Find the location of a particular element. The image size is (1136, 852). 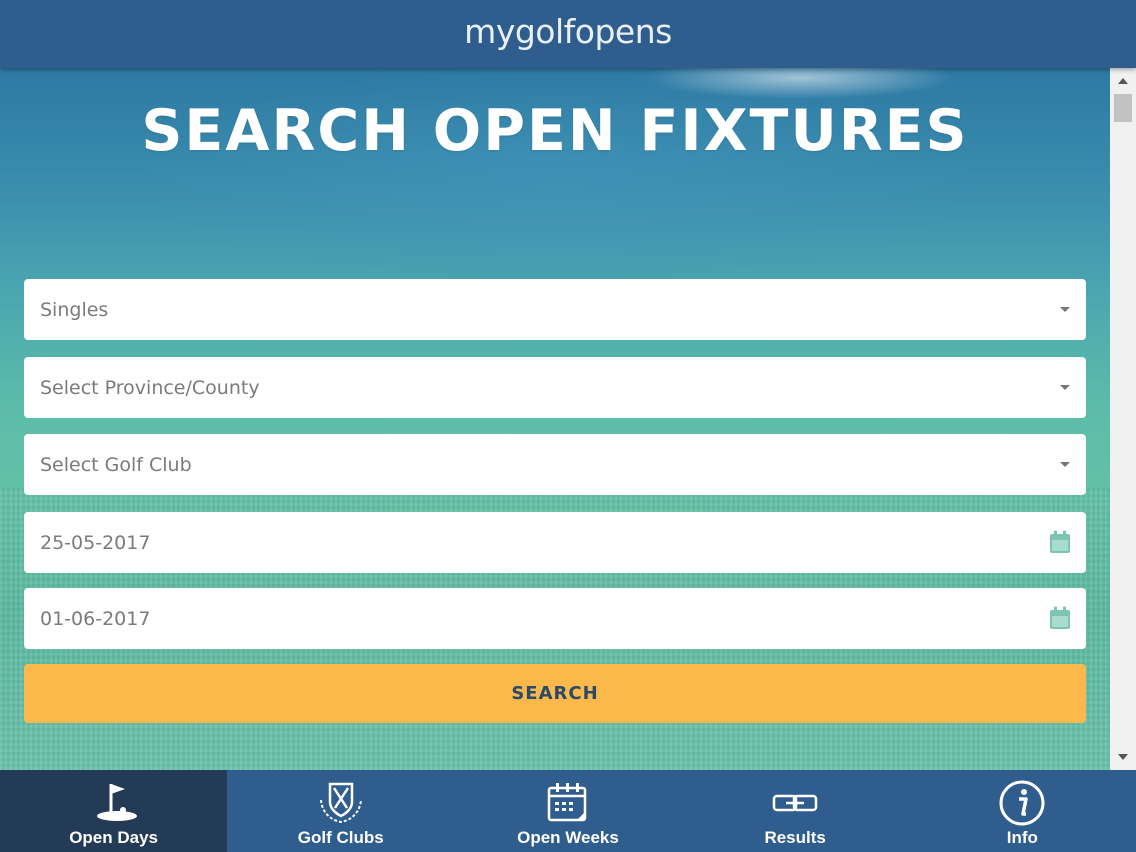

nav-item-info: Info is located at coordinates (1022, 811).